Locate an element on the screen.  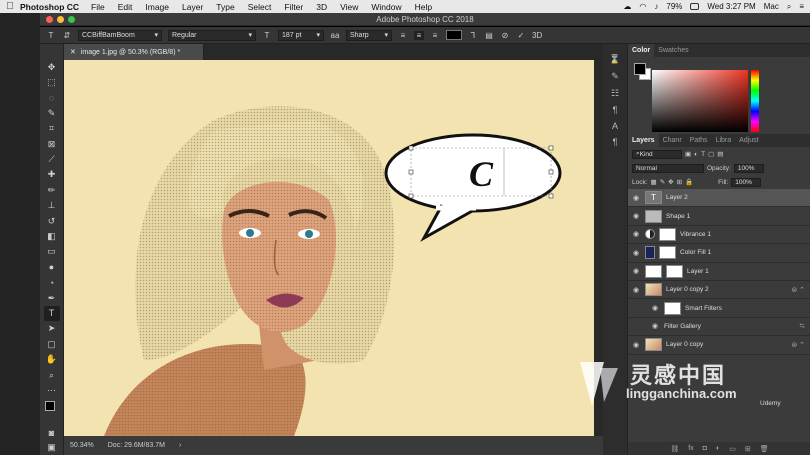
layer-name: Layer 2 is located at coordinates (677, 197).